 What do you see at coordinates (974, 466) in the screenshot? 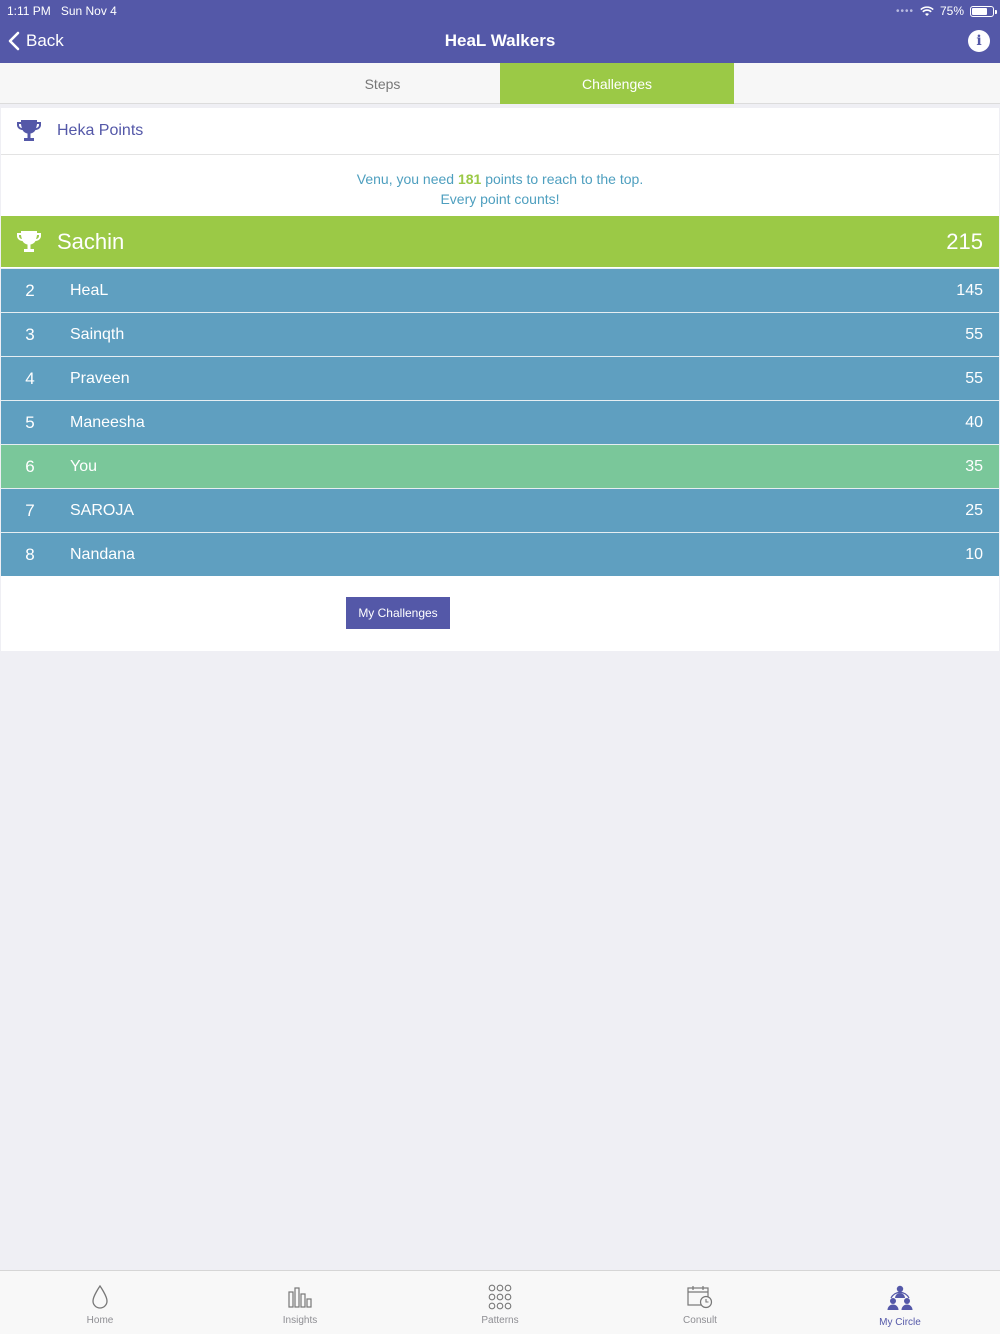
I see `participant-score: 35` at bounding box center [974, 466].